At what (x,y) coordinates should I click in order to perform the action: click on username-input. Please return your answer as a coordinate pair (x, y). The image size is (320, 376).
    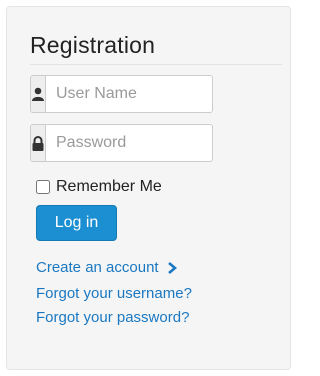
    Looking at the image, I should click on (129, 94).